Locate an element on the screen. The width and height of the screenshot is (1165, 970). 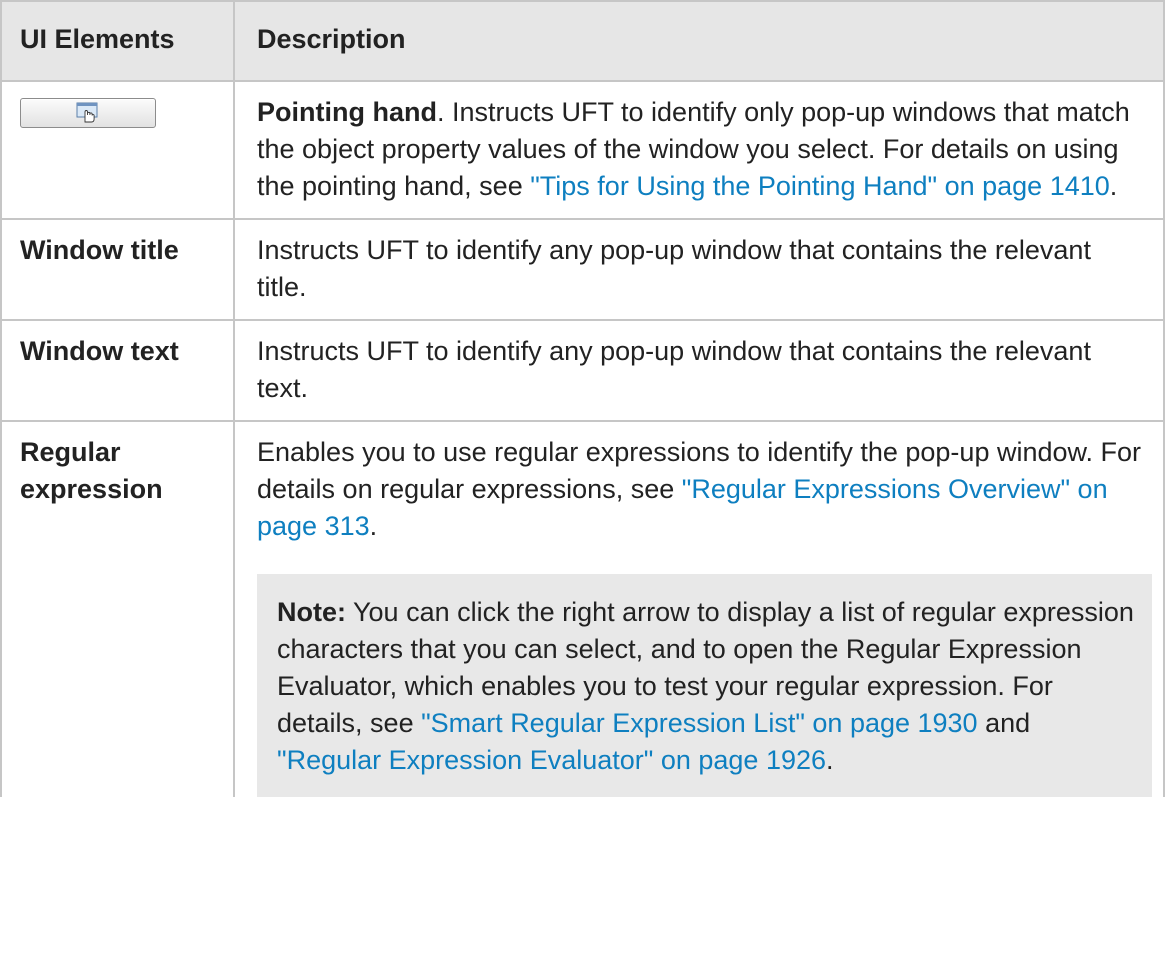
header-description: Description is located at coordinates (699, 41).